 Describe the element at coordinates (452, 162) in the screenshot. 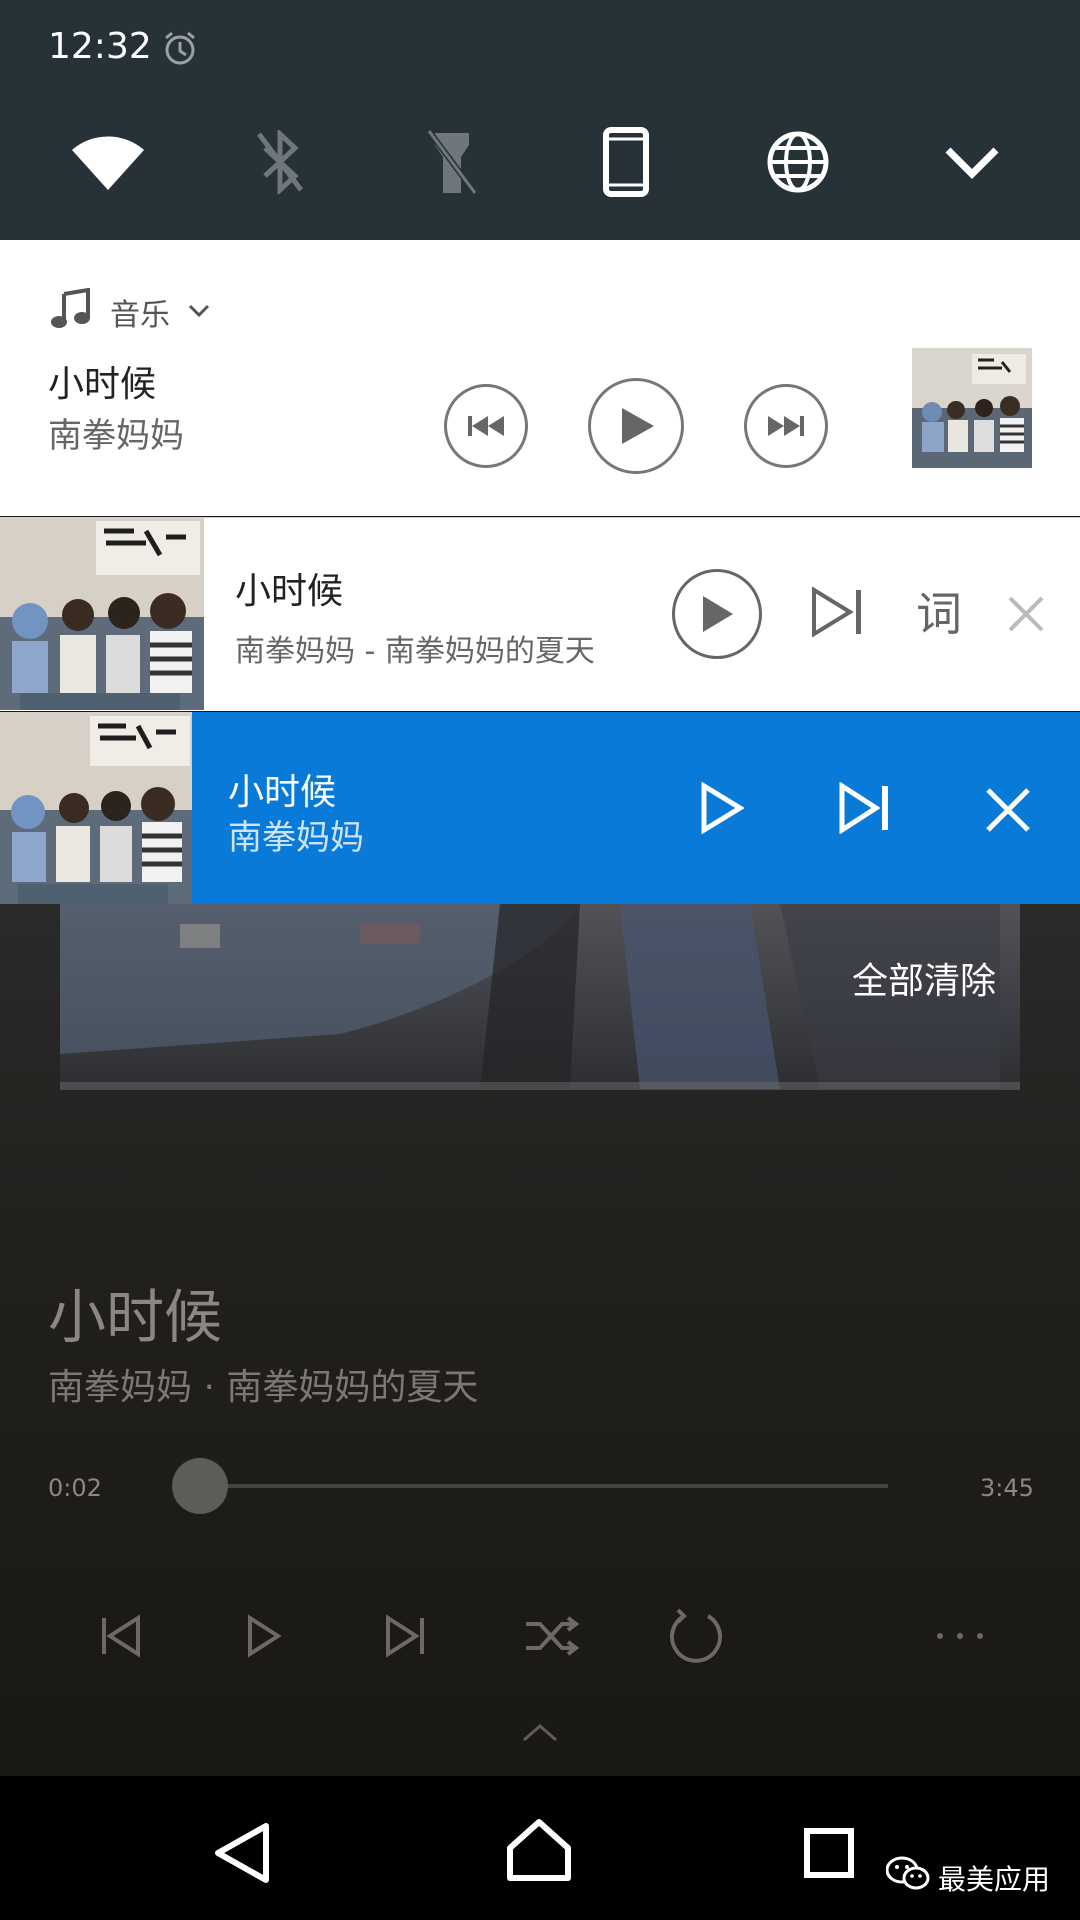

I see `flashlight-off-icon` at that location.